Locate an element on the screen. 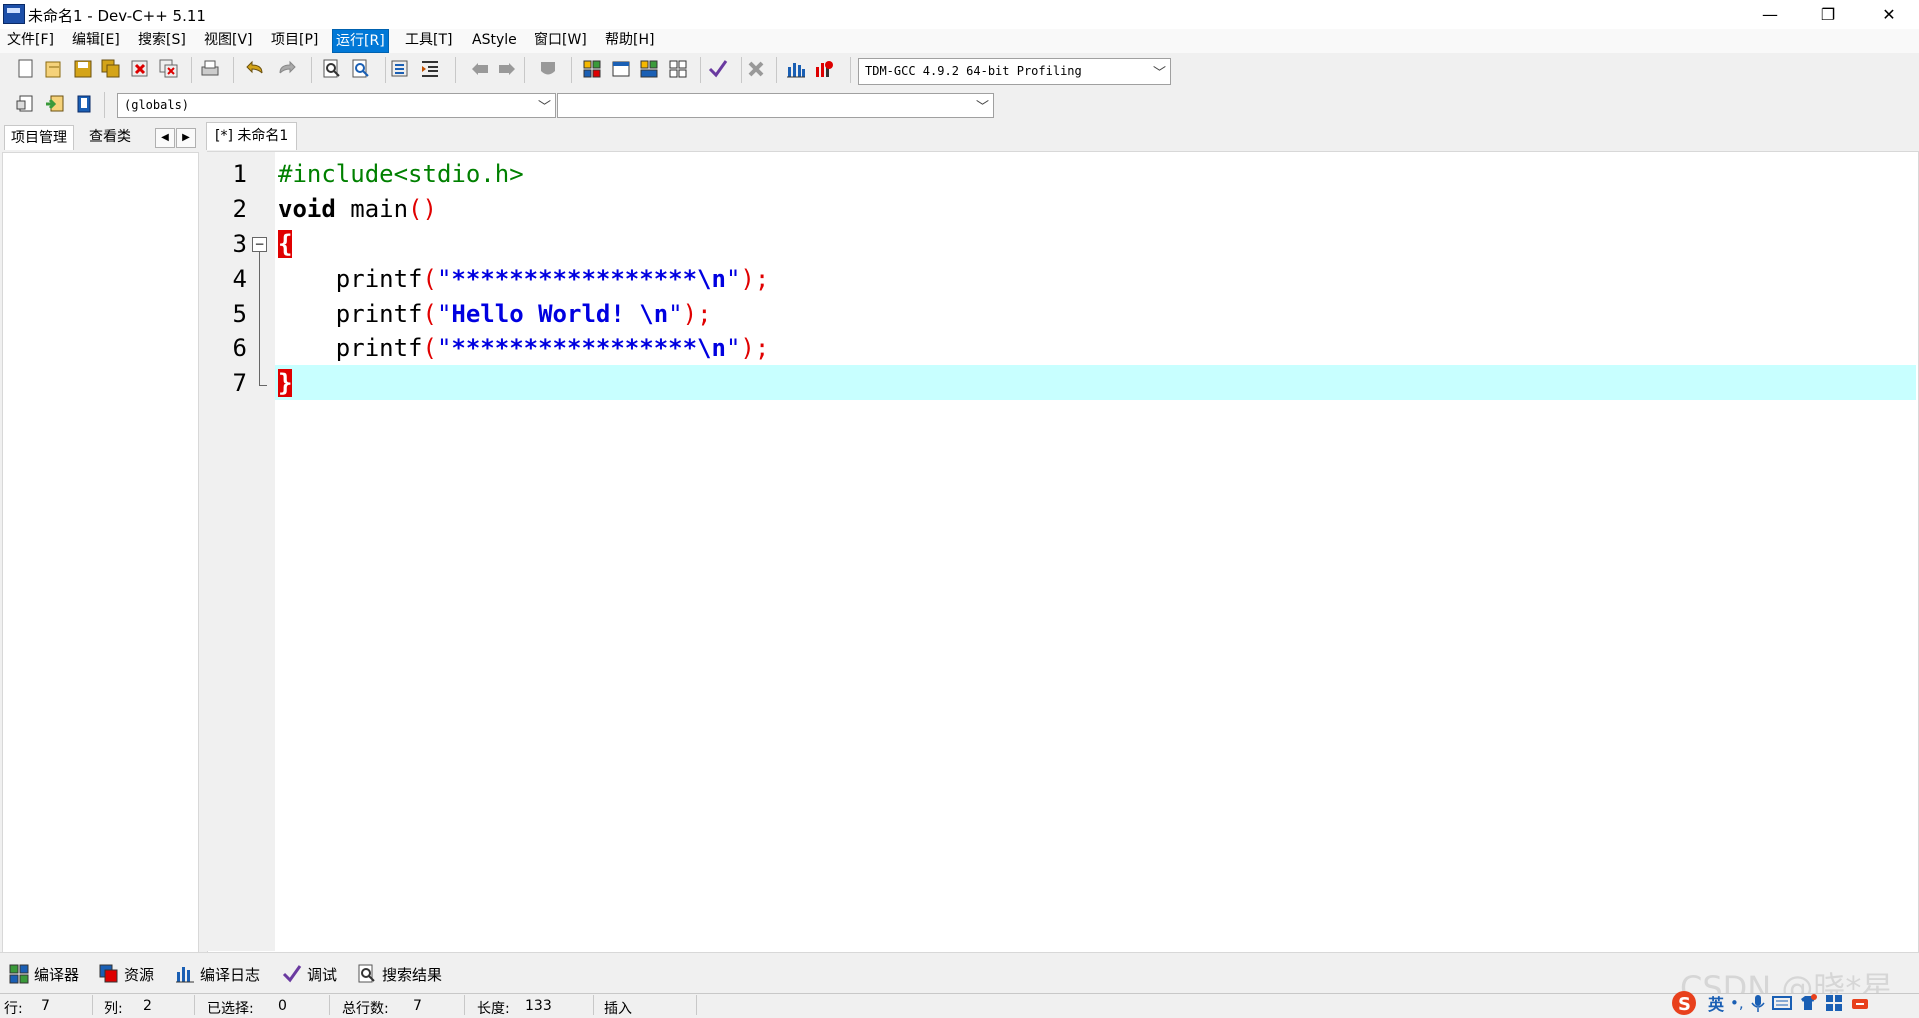 The height and width of the screenshot is (1018, 1919). tab-project-manager: 项目管理 is located at coordinates (39, 137).